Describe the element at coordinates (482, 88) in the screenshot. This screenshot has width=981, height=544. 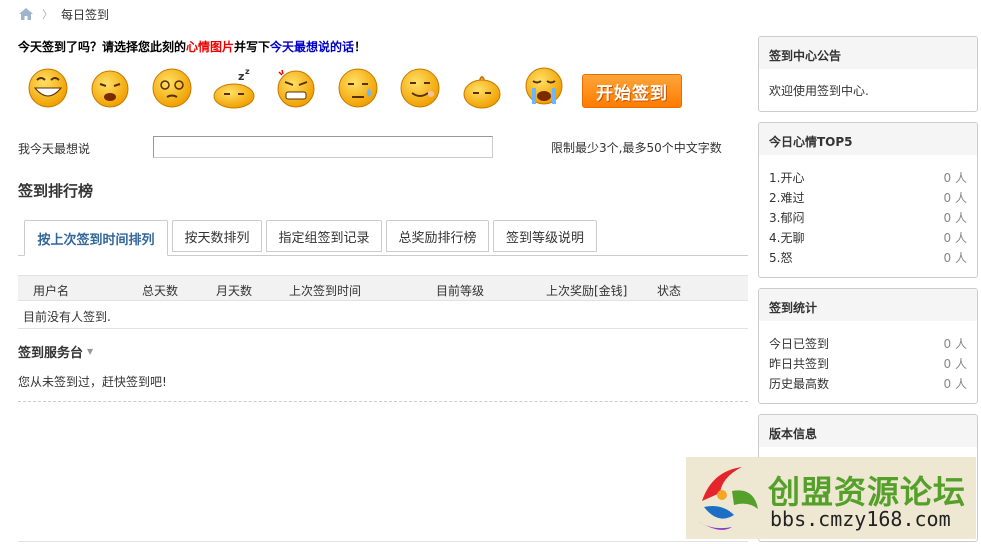
I see `calm-face-icon` at that location.